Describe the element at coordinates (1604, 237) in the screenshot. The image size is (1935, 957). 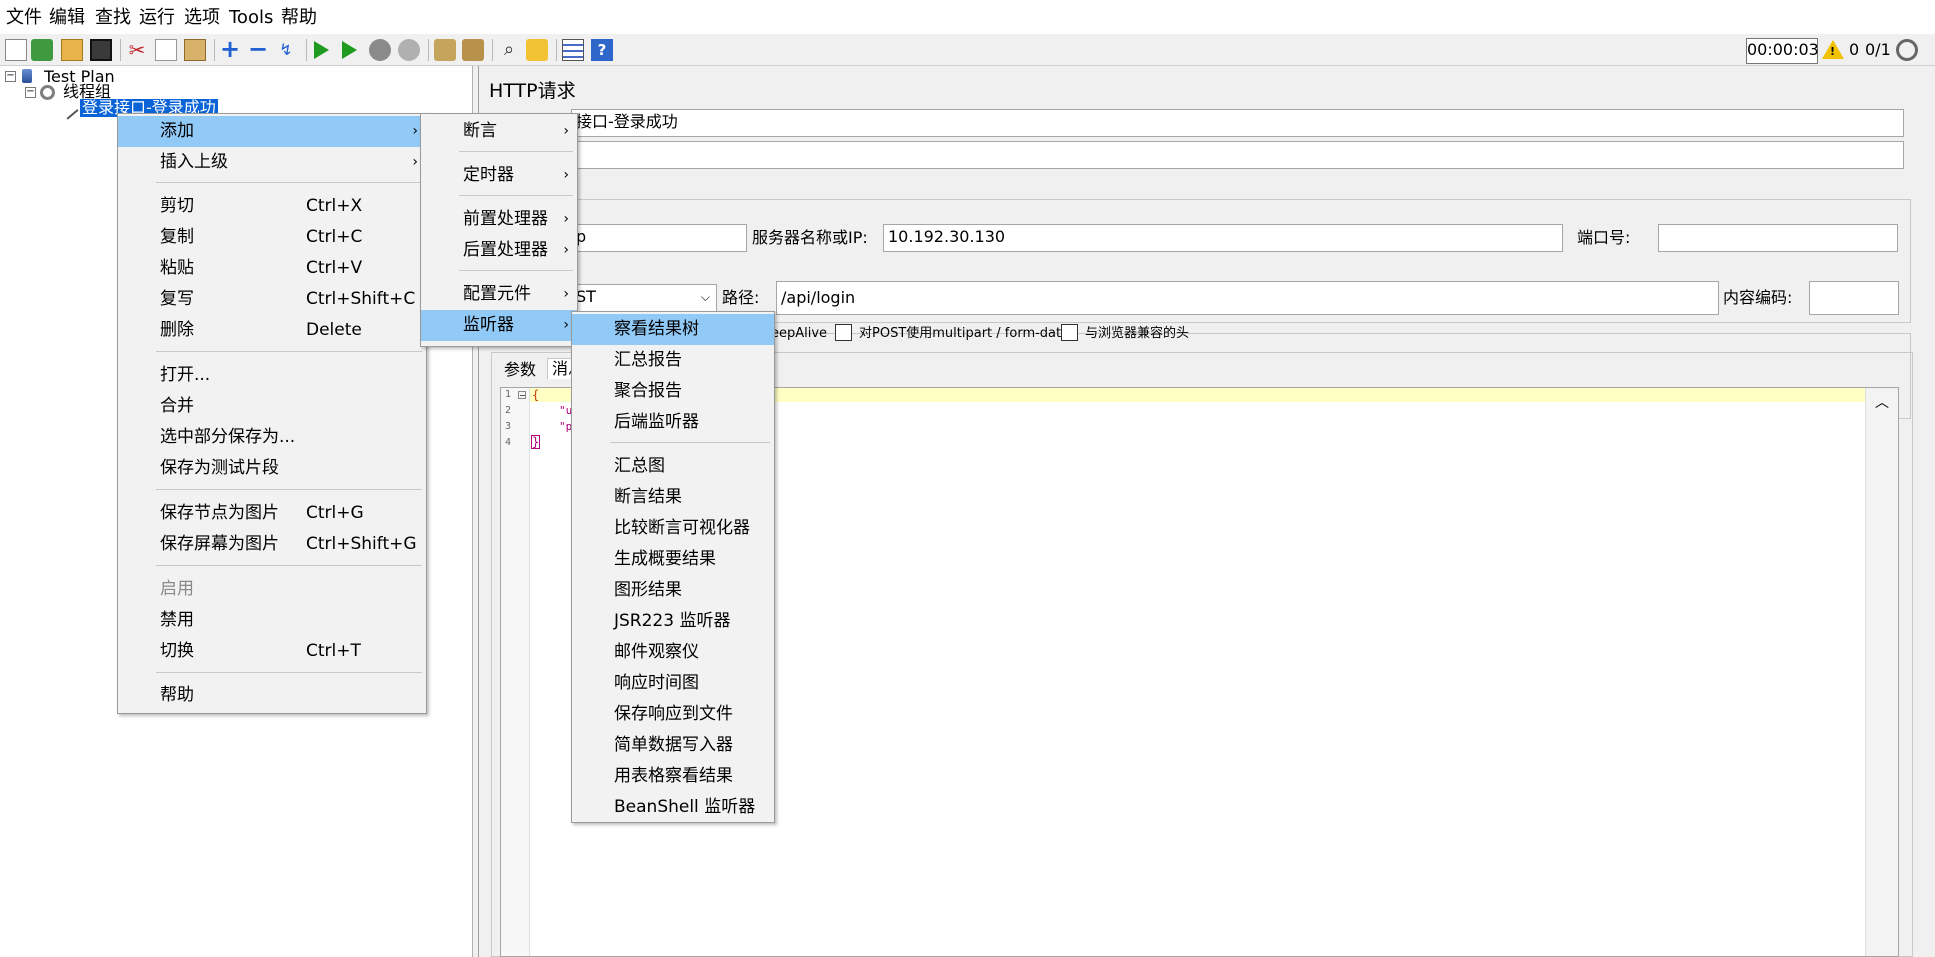
I see `port-label: 端口号:` at that location.